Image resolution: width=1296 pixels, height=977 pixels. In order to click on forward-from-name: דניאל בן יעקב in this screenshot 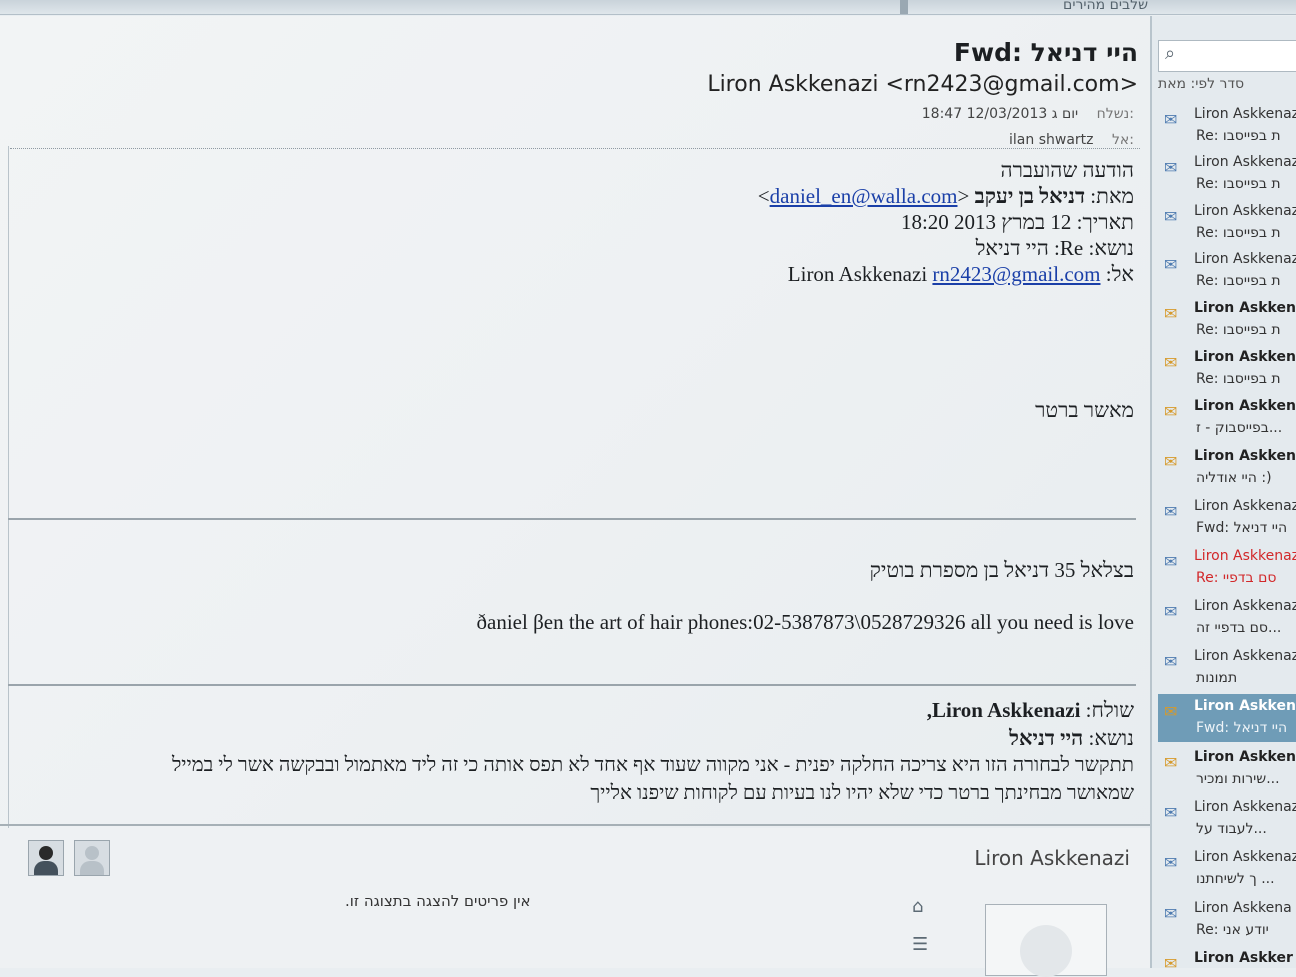, I will do `click(1030, 196)`.